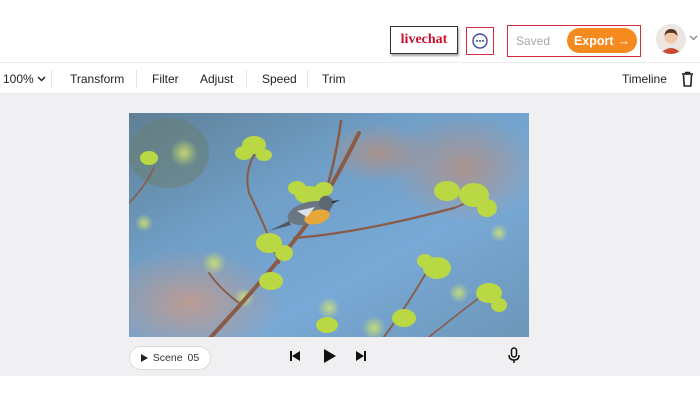 The height and width of the screenshot is (400, 700). Describe the element at coordinates (350, 357) in the screenshot. I see `playback-controls: Scene 05` at that location.